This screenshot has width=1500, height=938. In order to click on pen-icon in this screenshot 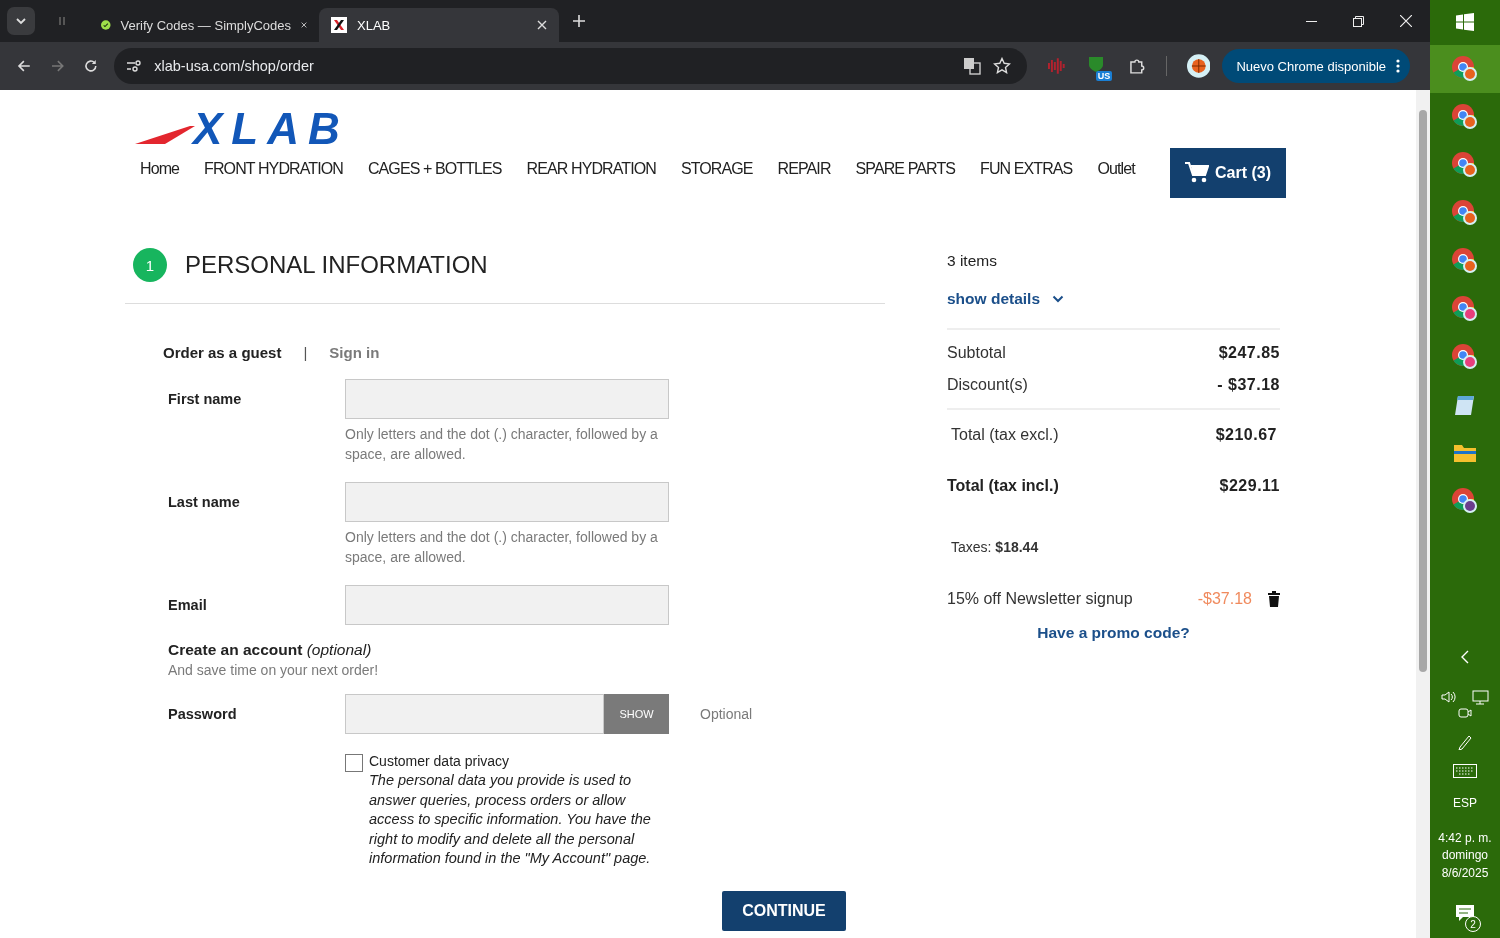, I will do `click(1465, 741)`.